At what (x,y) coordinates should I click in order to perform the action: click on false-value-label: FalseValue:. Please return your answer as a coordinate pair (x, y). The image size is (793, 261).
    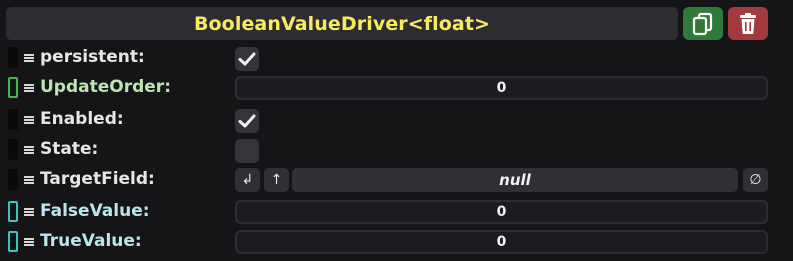
    Looking at the image, I should click on (95, 211).